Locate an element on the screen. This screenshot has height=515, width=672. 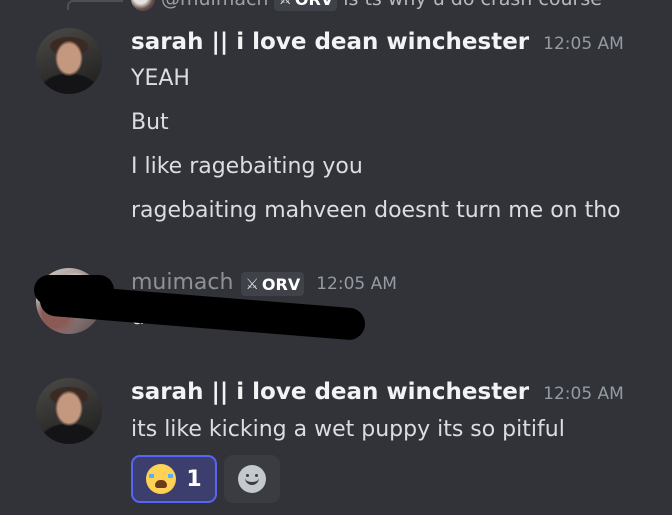
loudly-crying-face-icon is located at coordinates (161, 479).